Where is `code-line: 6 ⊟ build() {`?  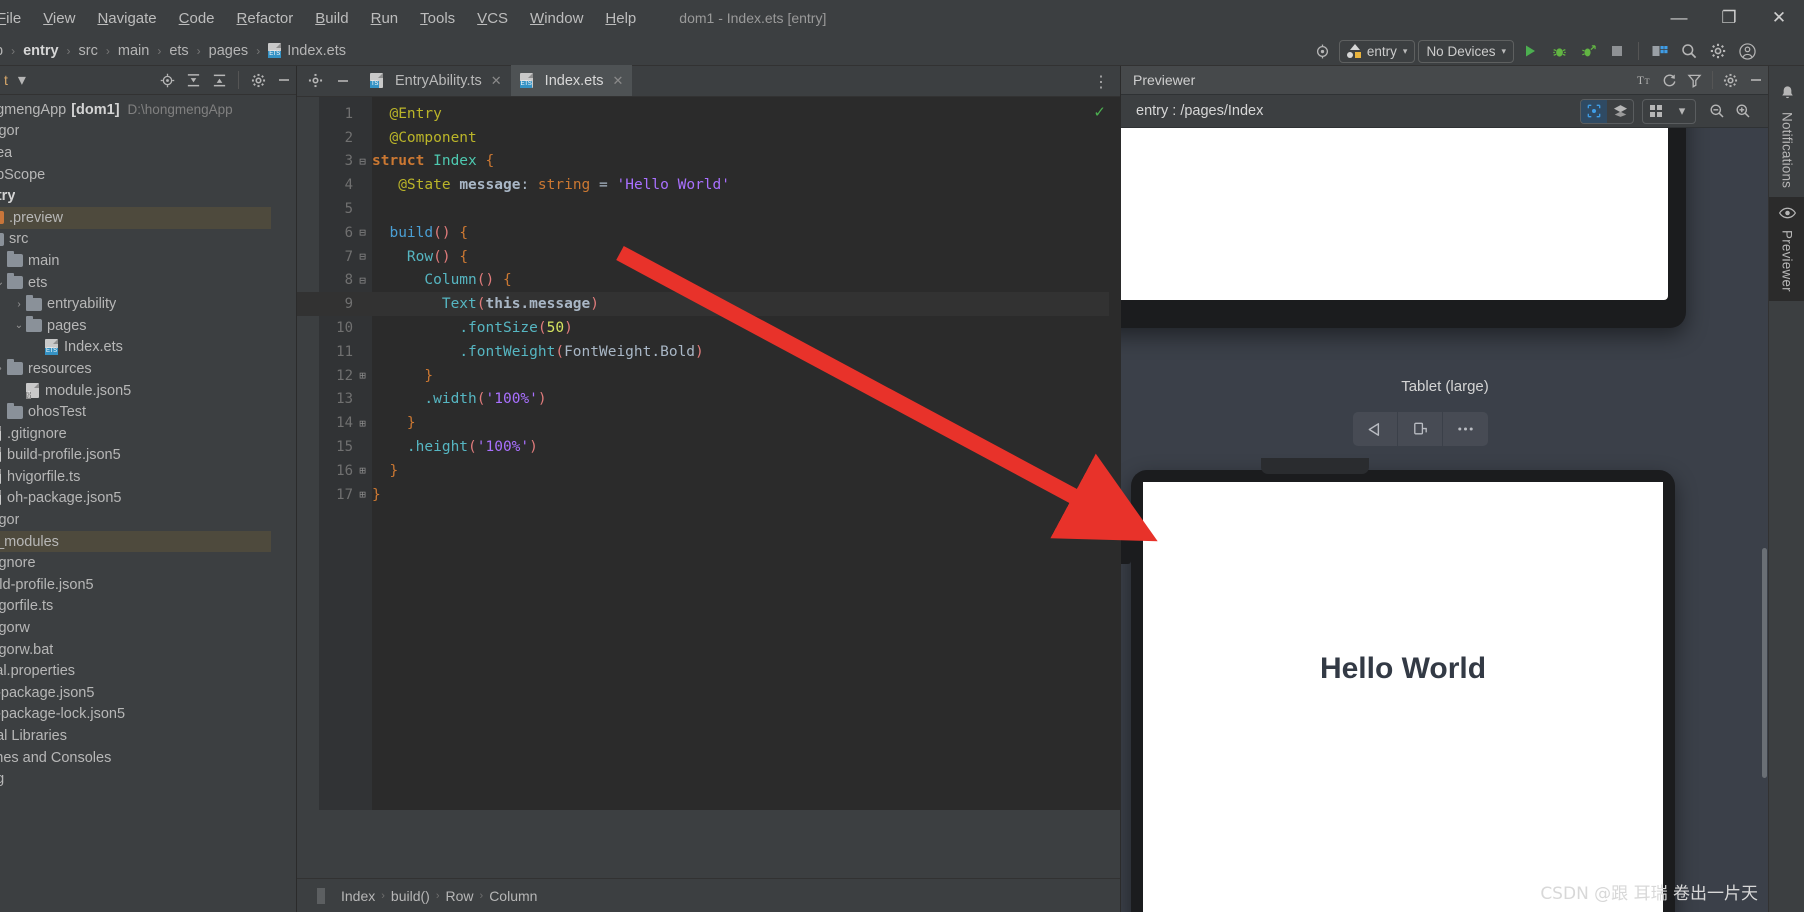 code-line: 6 ⊟ build() { is located at coordinates (708, 233).